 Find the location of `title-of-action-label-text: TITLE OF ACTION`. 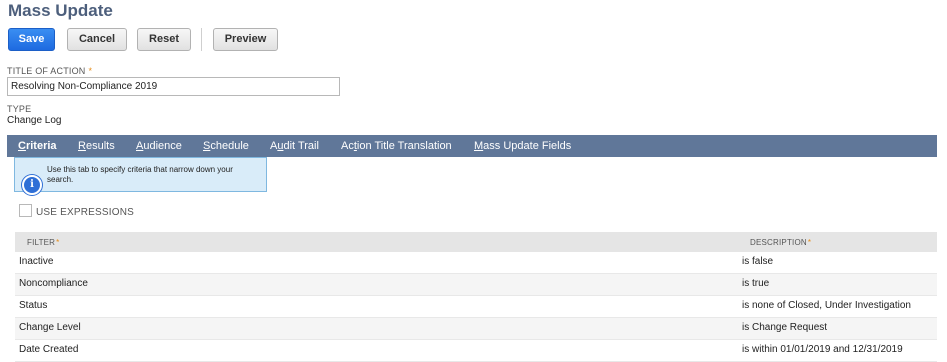

title-of-action-label-text: TITLE OF ACTION is located at coordinates (46, 71).